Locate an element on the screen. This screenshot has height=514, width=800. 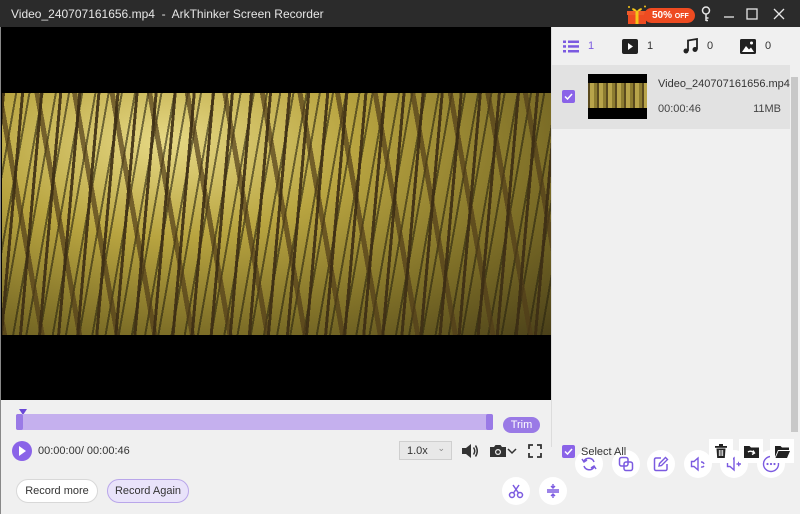
filter-all-count: 1 is located at coordinates (591, 46).